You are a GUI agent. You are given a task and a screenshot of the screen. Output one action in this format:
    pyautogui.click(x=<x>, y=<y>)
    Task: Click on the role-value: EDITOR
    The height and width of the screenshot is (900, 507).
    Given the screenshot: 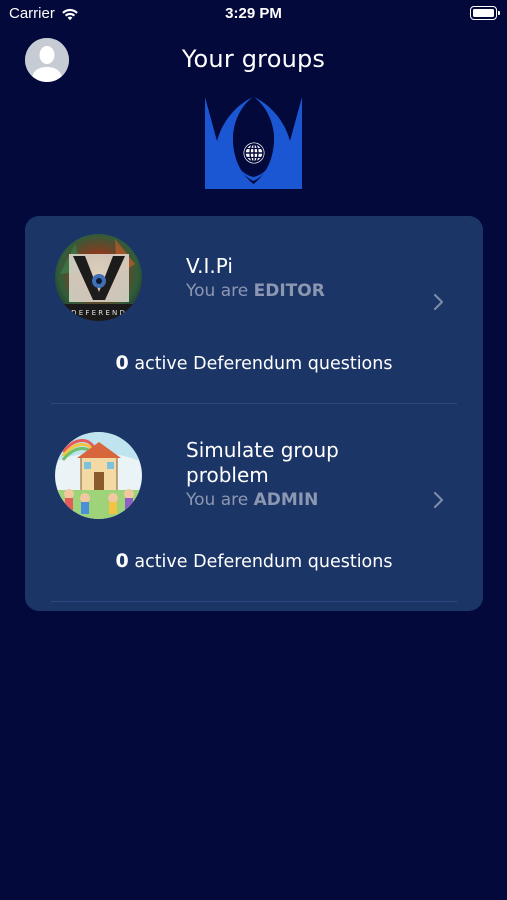 What is the action you would take?
    pyautogui.click(x=289, y=291)
    